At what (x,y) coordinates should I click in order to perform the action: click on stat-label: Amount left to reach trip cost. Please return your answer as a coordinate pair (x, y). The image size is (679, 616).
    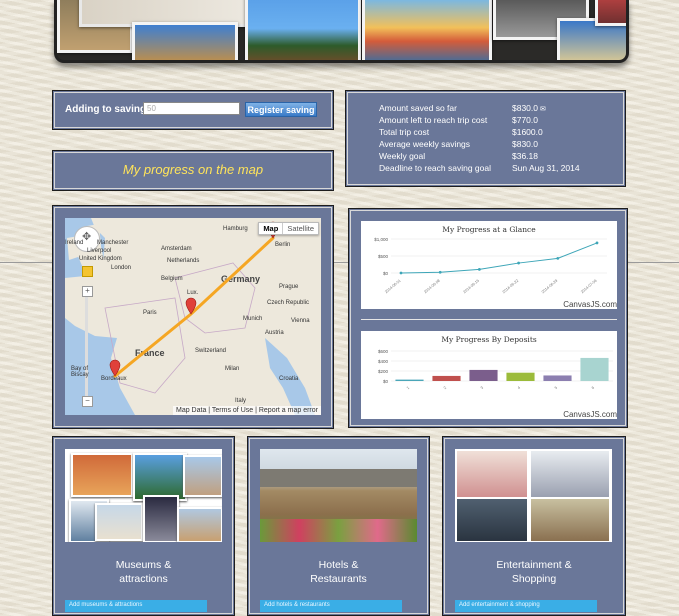
    Looking at the image, I should click on (433, 120).